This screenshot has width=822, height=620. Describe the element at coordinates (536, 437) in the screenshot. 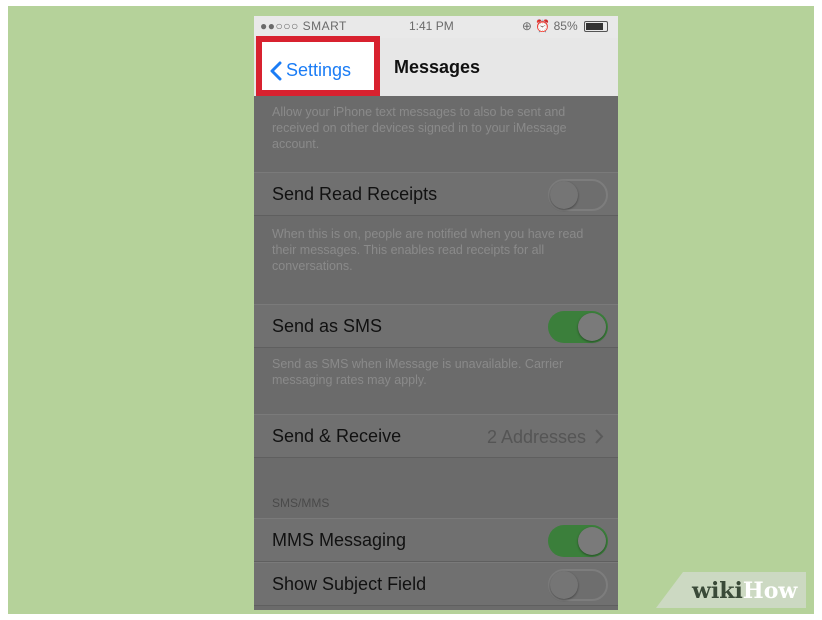

I see `row-detail: 2 Addresses` at that location.